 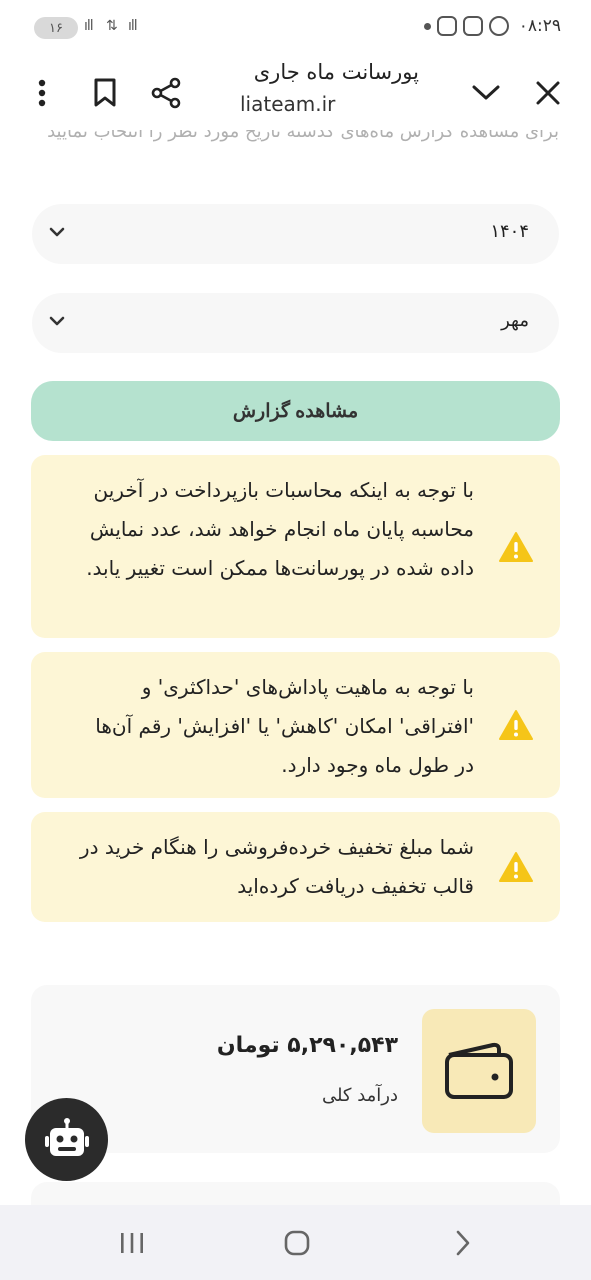 I want to click on wallet-icon-box, so click(x=479, y=1071).